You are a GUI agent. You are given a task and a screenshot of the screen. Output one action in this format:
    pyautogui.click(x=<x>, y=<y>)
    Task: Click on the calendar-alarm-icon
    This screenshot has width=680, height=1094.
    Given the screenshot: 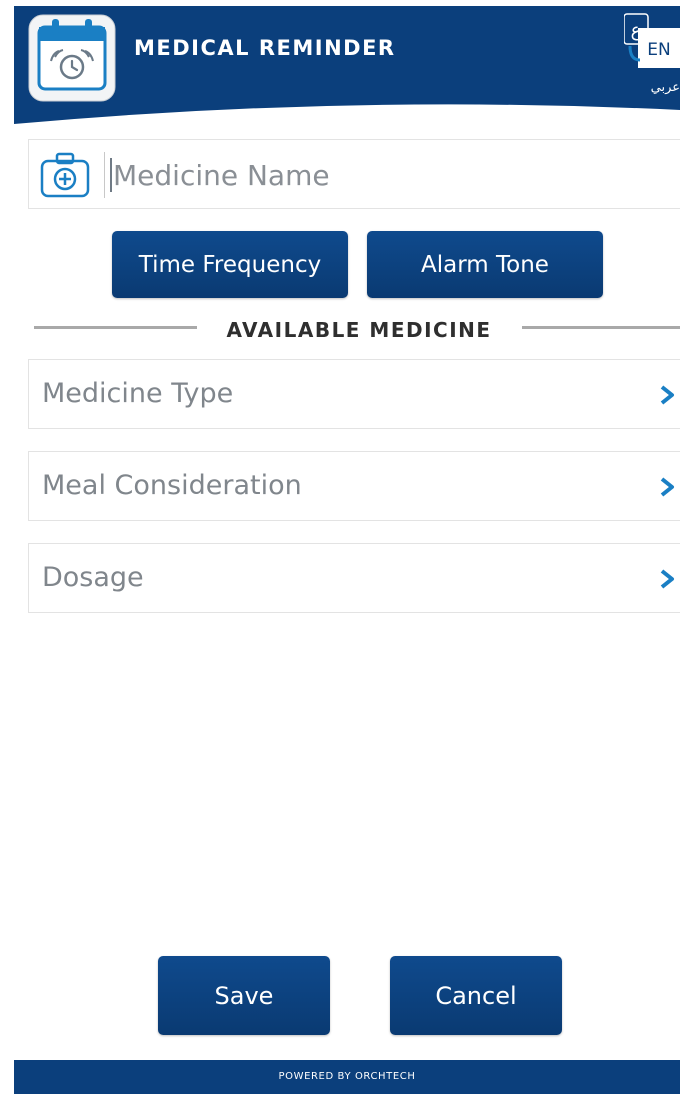 What is the action you would take?
    pyautogui.click(x=72, y=58)
    